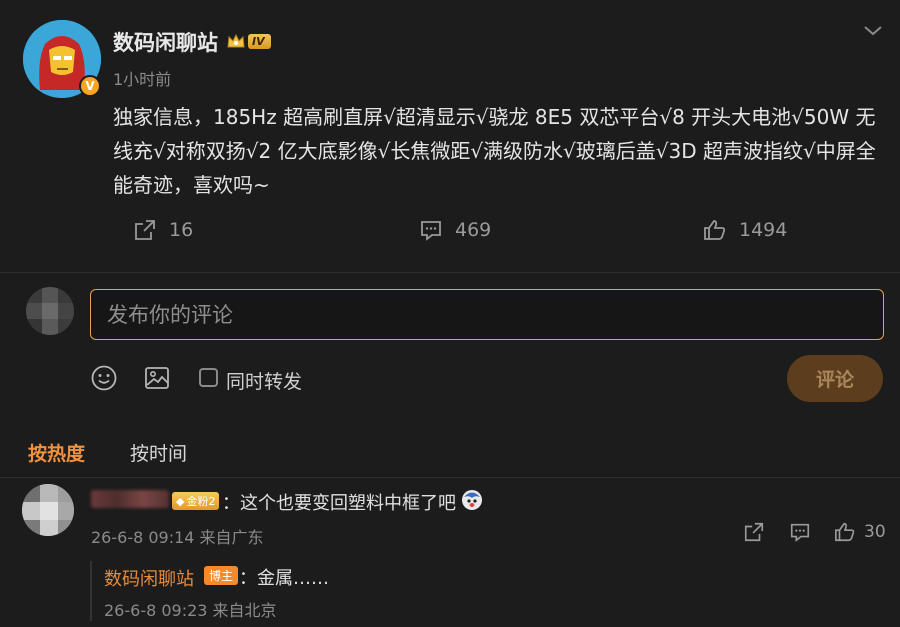  I want to click on emoticon-icon, so click(472, 500).